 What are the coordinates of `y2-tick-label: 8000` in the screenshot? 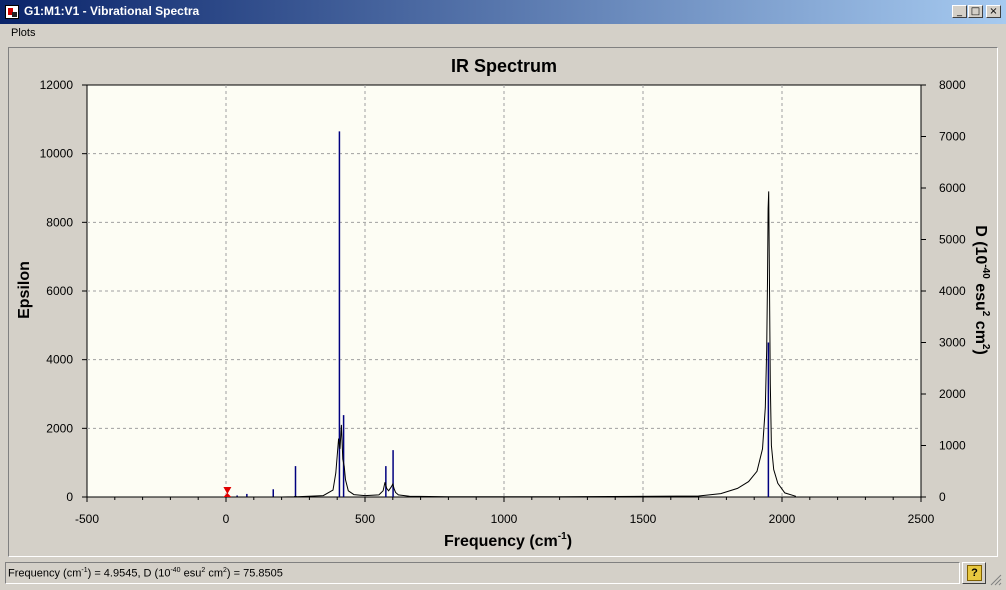 It's located at (952, 85).